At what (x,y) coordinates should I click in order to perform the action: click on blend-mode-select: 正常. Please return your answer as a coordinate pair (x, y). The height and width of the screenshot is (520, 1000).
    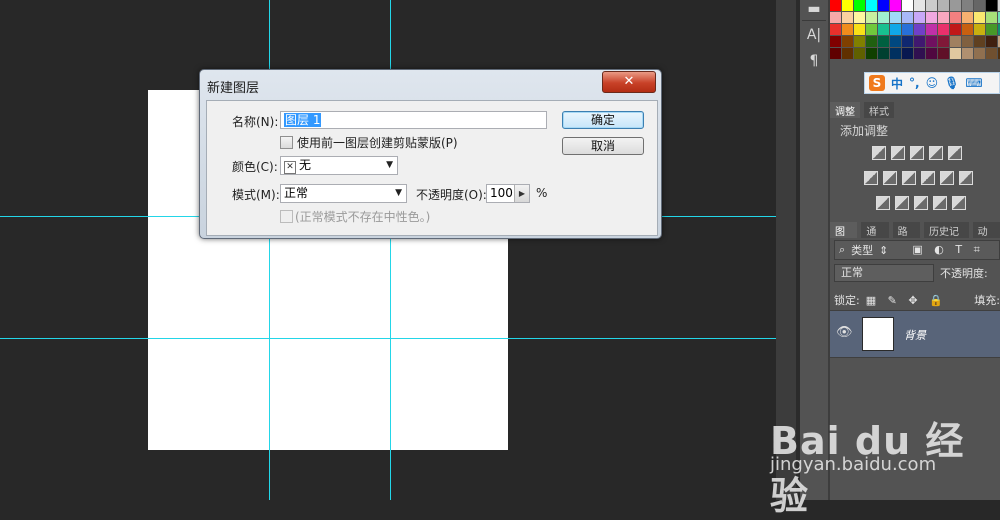
    Looking at the image, I should click on (884, 273).